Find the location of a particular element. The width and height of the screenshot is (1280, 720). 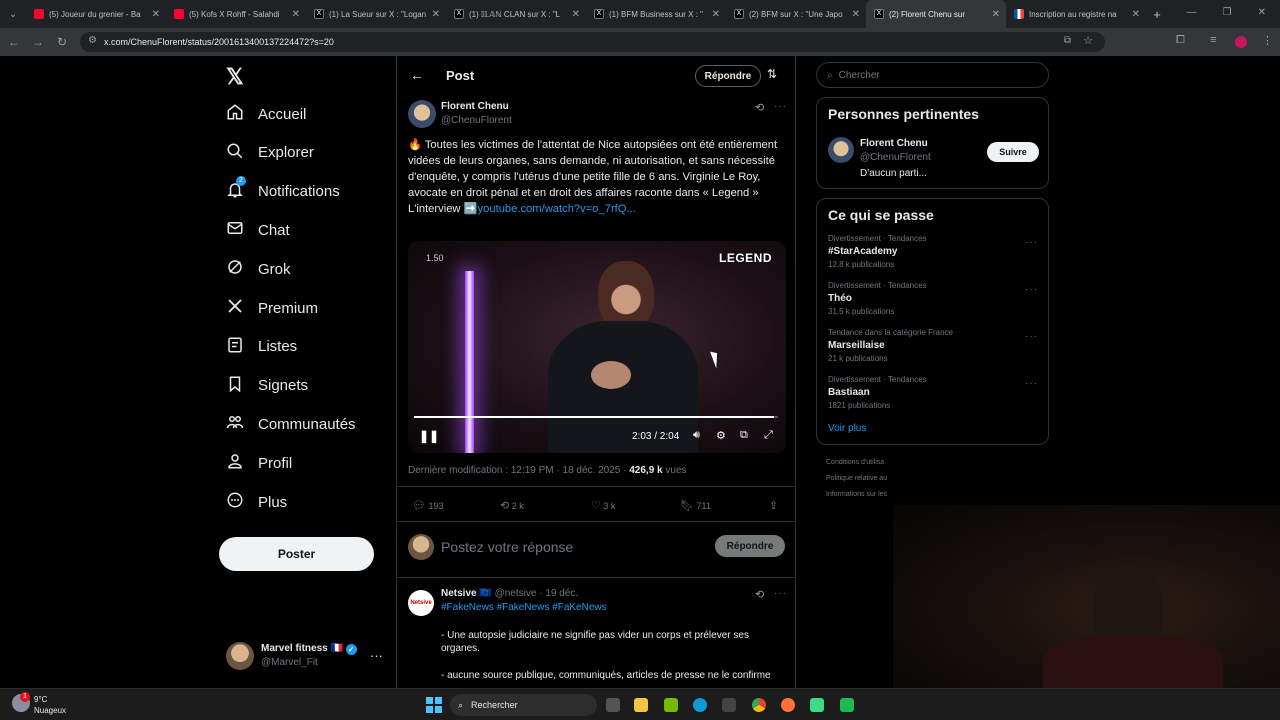

taskbar-search: ⌕ Rechercher is located at coordinates (523, 705).